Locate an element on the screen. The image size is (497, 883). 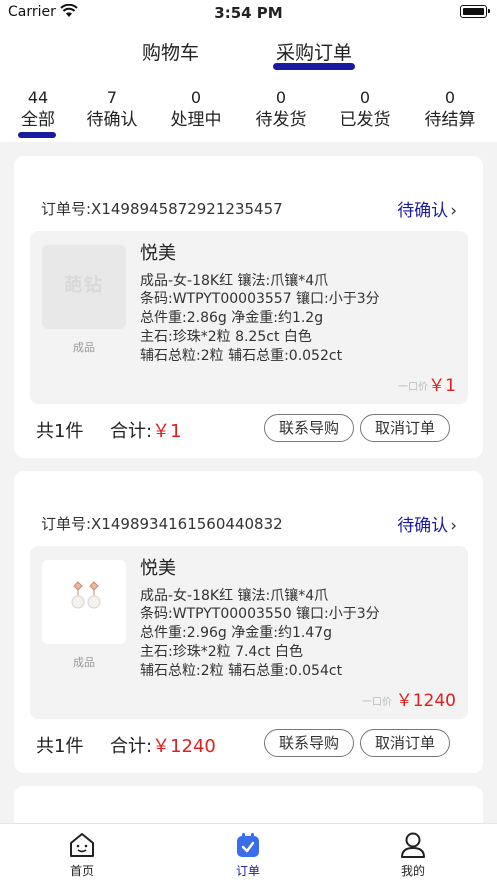
battery-icon is located at coordinates (475, 11).